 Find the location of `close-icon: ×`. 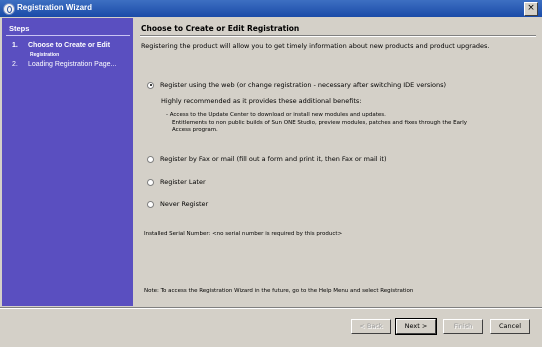

close-icon: × is located at coordinates (531, 8).